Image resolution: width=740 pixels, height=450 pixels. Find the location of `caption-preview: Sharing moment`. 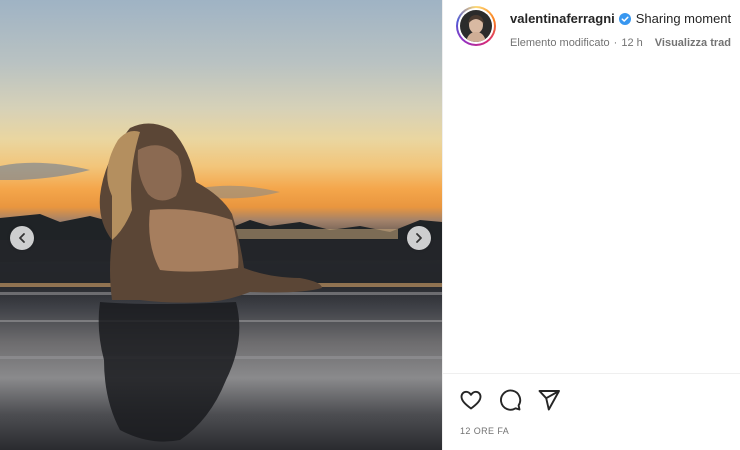

caption-preview: Sharing moment is located at coordinates (683, 18).